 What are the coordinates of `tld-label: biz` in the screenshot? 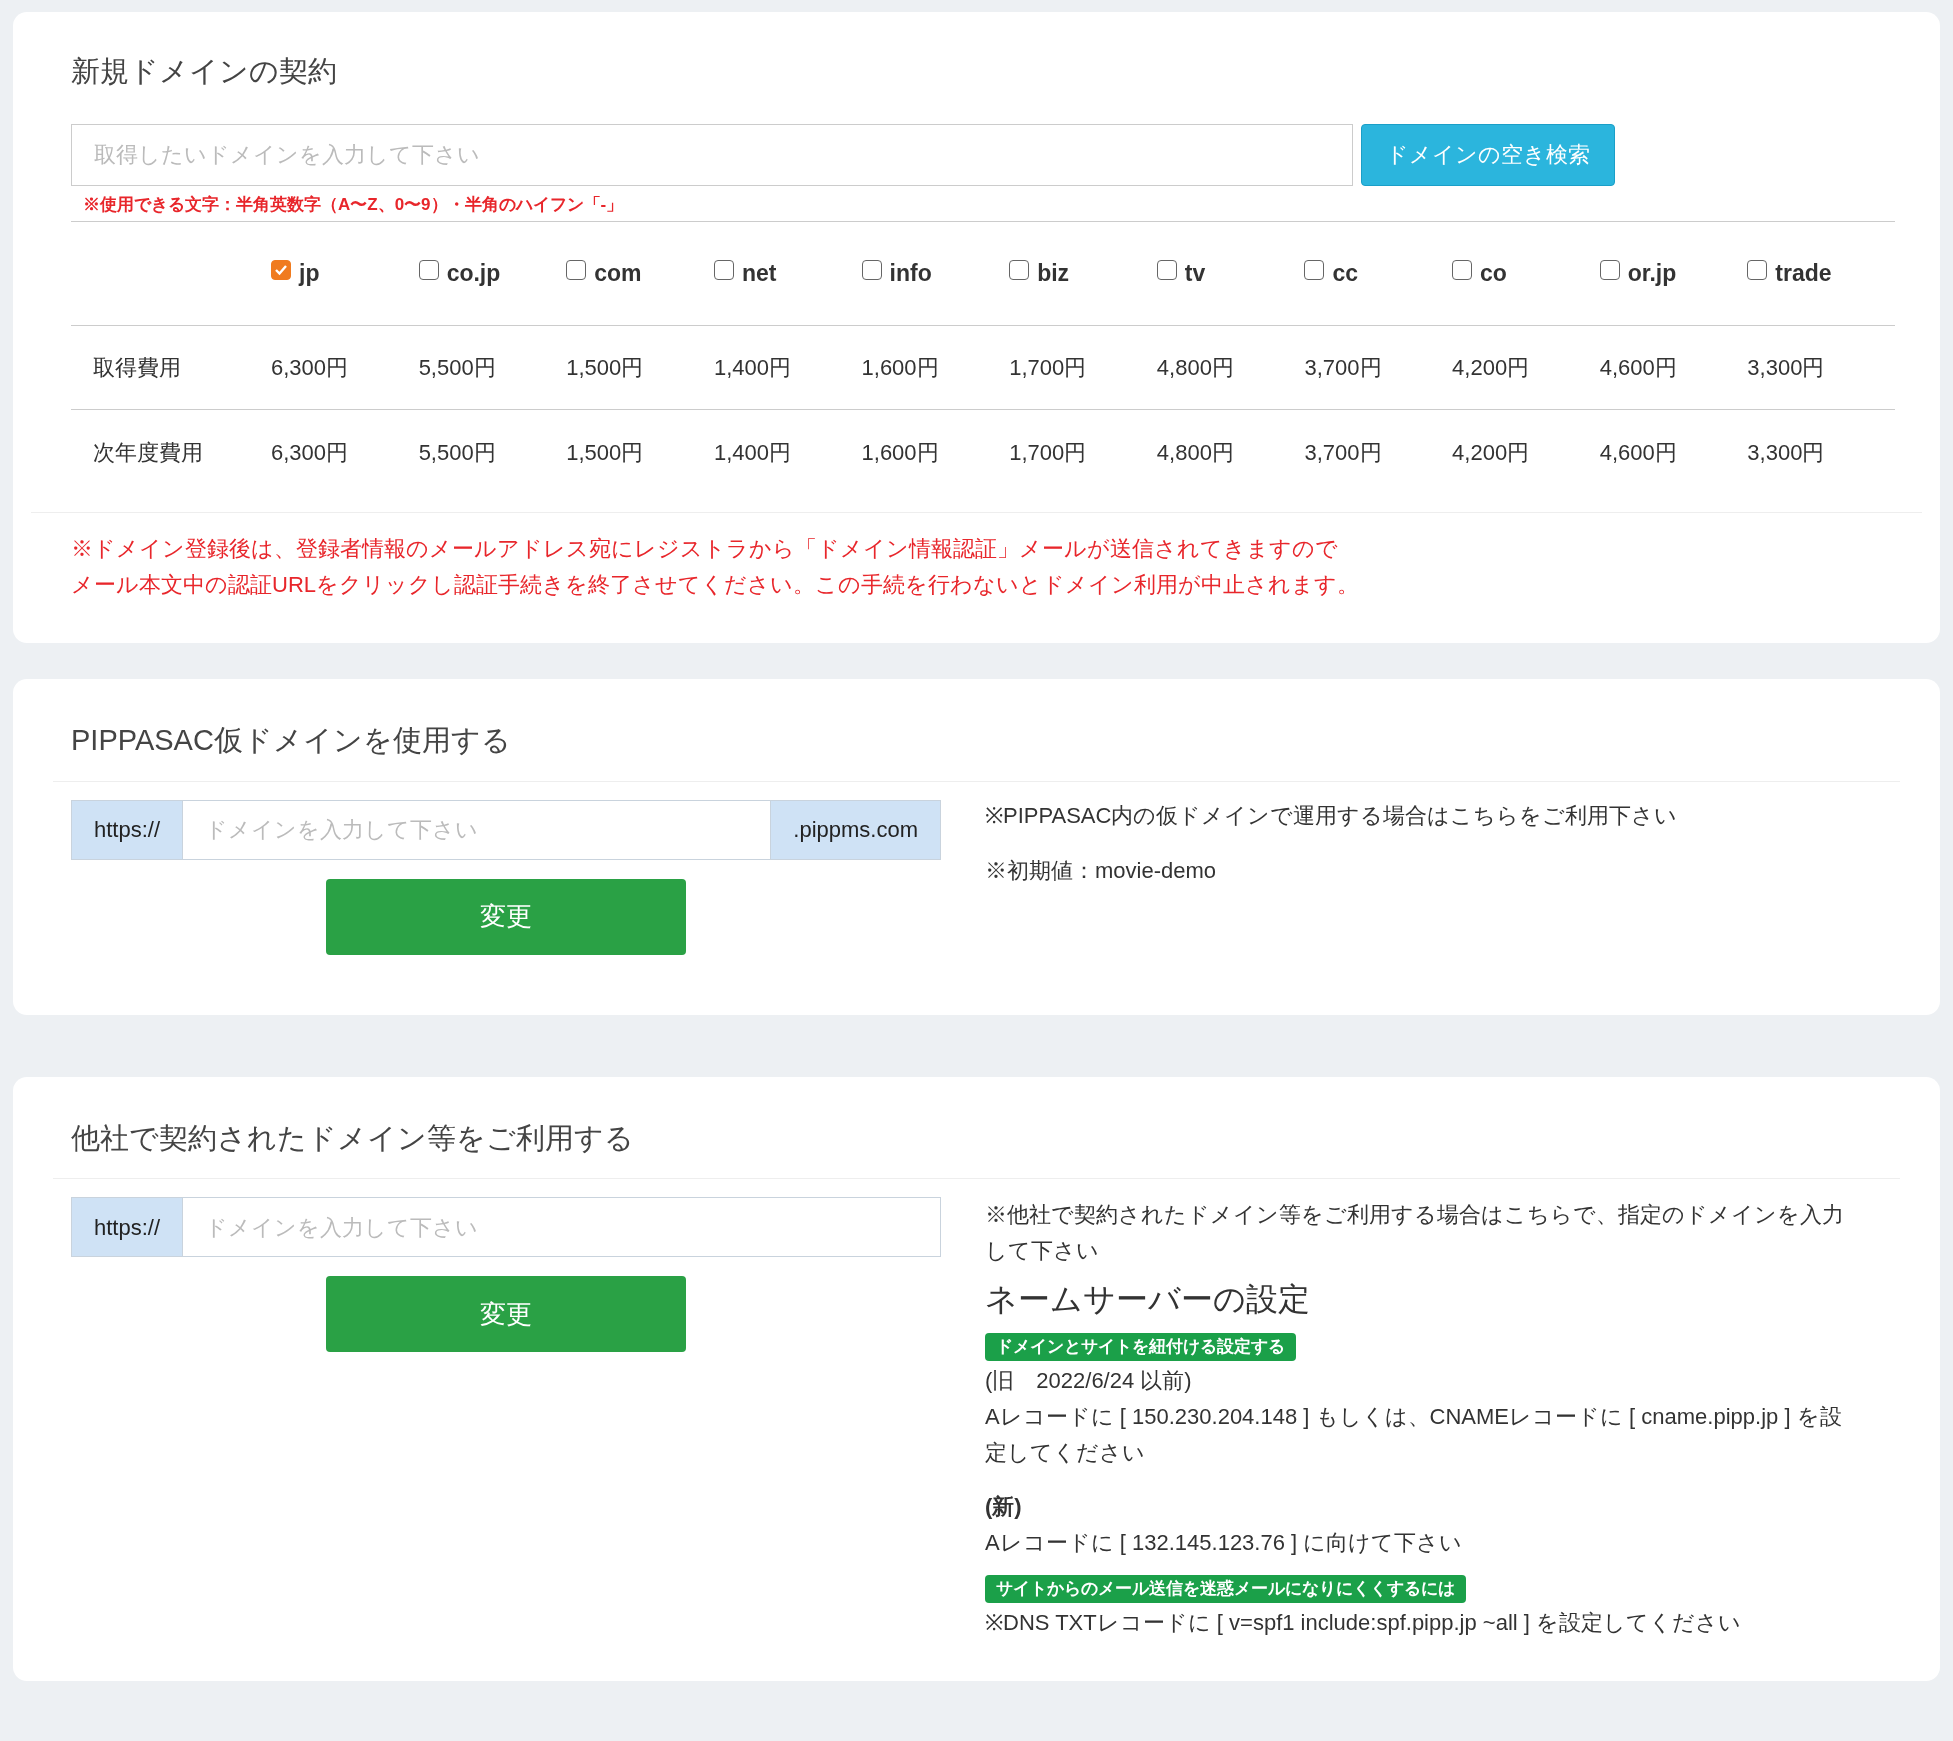 It's located at (1053, 274).